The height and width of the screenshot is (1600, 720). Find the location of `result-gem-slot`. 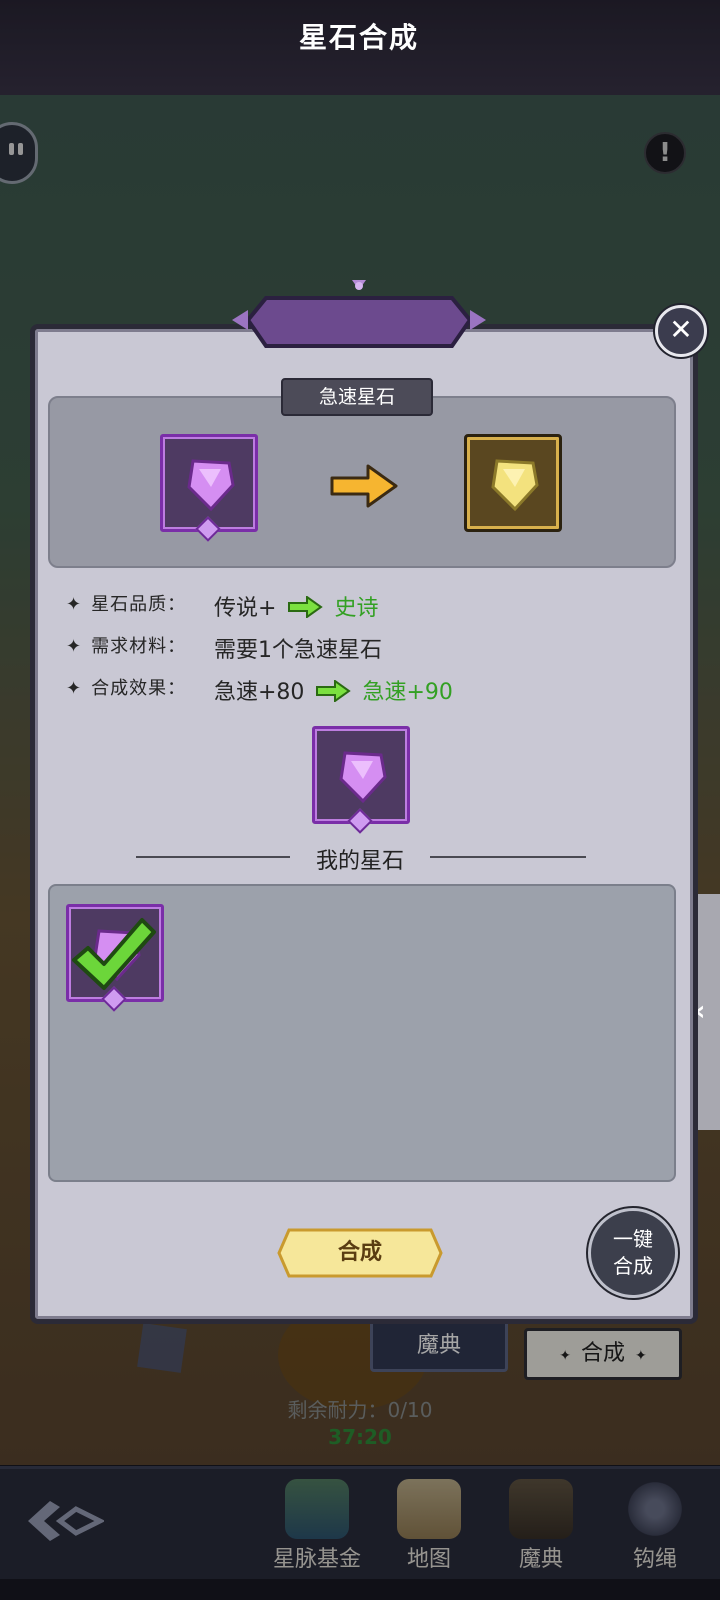

result-gem-slot is located at coordinates (513, 483).